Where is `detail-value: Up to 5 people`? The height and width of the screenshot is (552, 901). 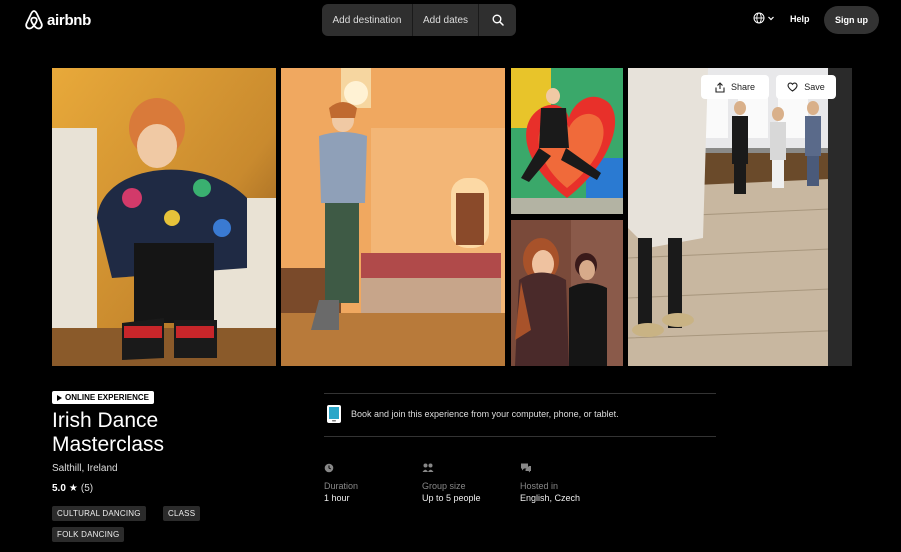
detail-value: Up to 5 people is located at coordinates (451, 498).